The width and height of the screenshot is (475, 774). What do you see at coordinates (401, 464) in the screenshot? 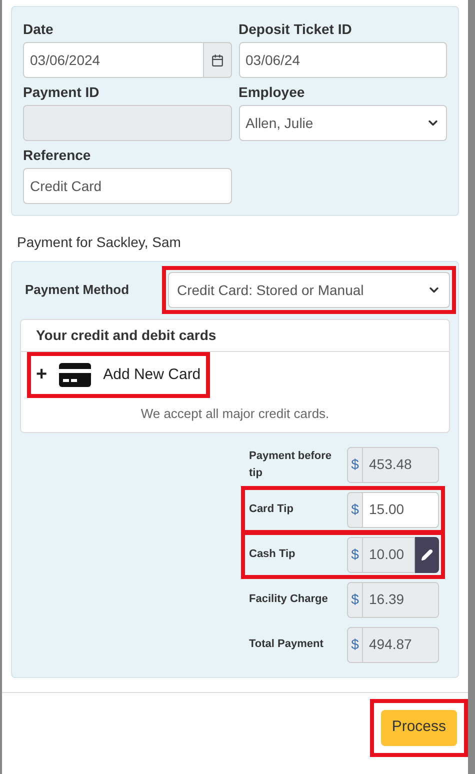
I see `amount-field: 453.48` at bounding box center [401, 464].